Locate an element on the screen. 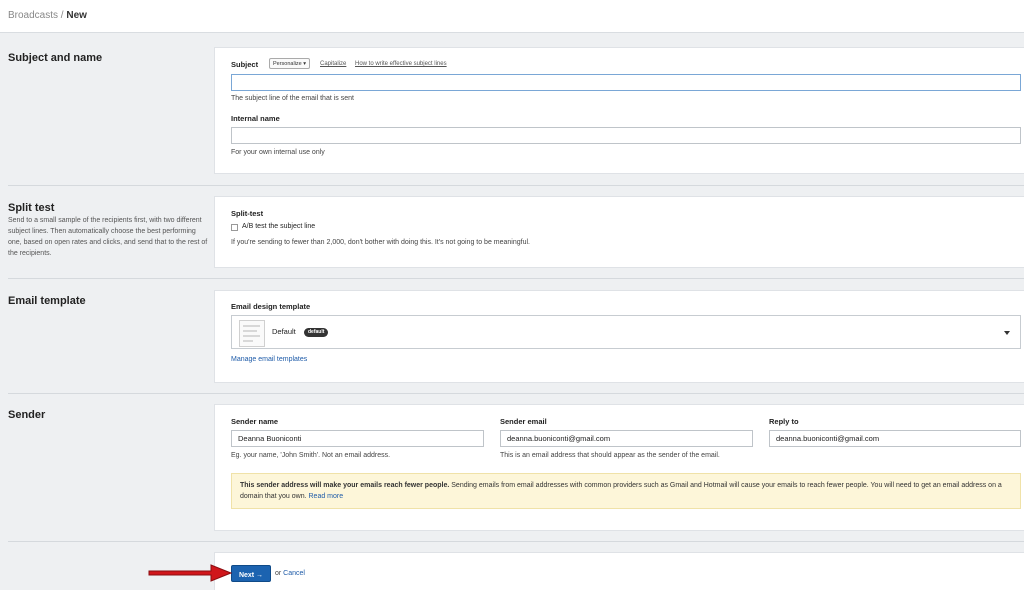 This screenshot has width=1024, height=590. red-arrow-annotation is located at coordinates (190, 573).